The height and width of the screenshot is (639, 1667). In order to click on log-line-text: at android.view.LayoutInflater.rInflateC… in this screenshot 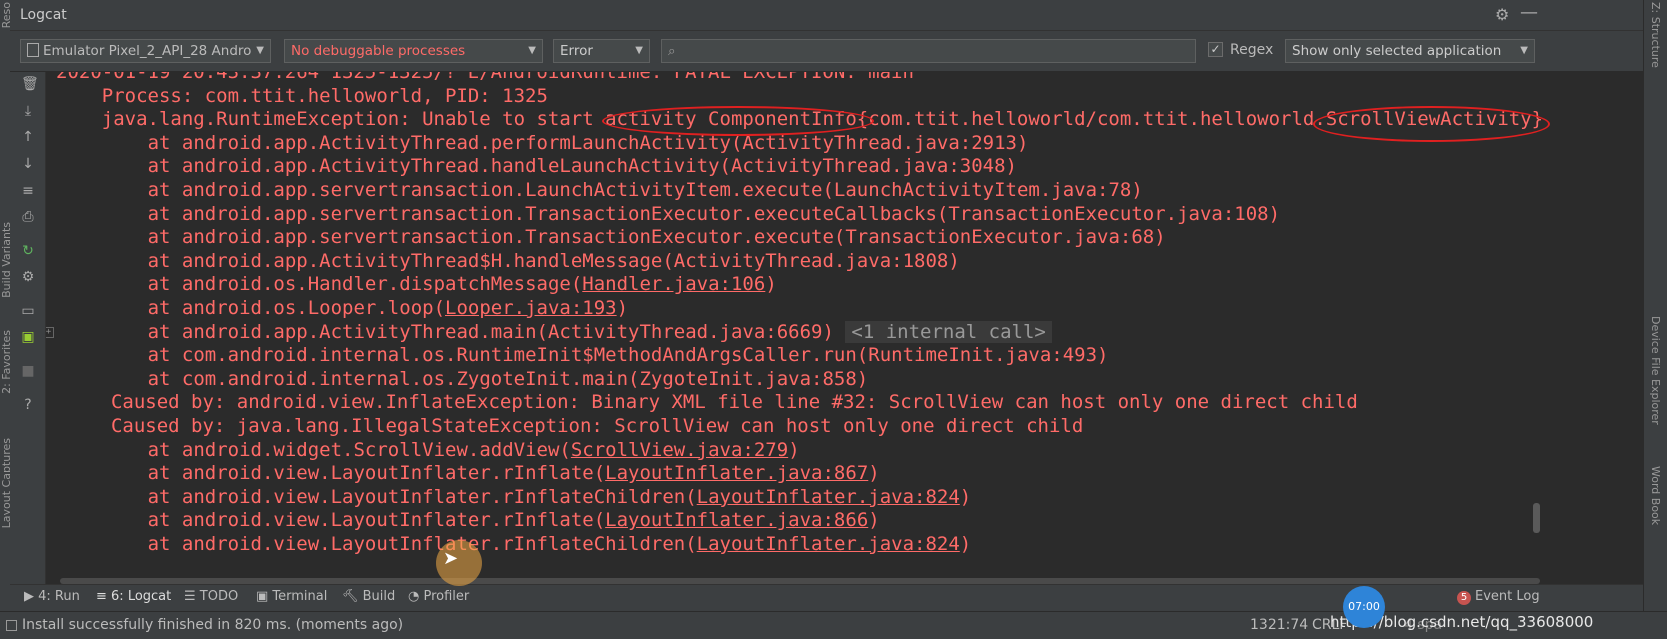, I will do `click(422, 496)`.